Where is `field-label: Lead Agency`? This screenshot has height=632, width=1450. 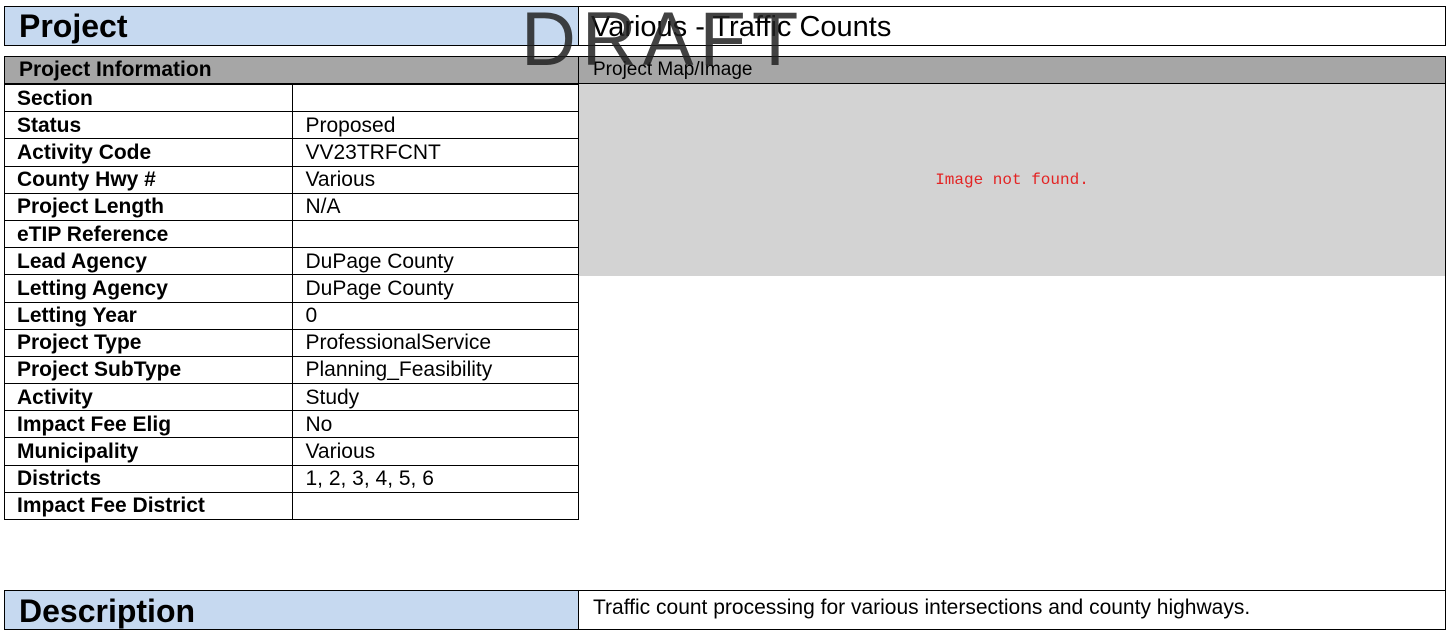
field-label: Lead Agency is located at coordinates (148, 261).